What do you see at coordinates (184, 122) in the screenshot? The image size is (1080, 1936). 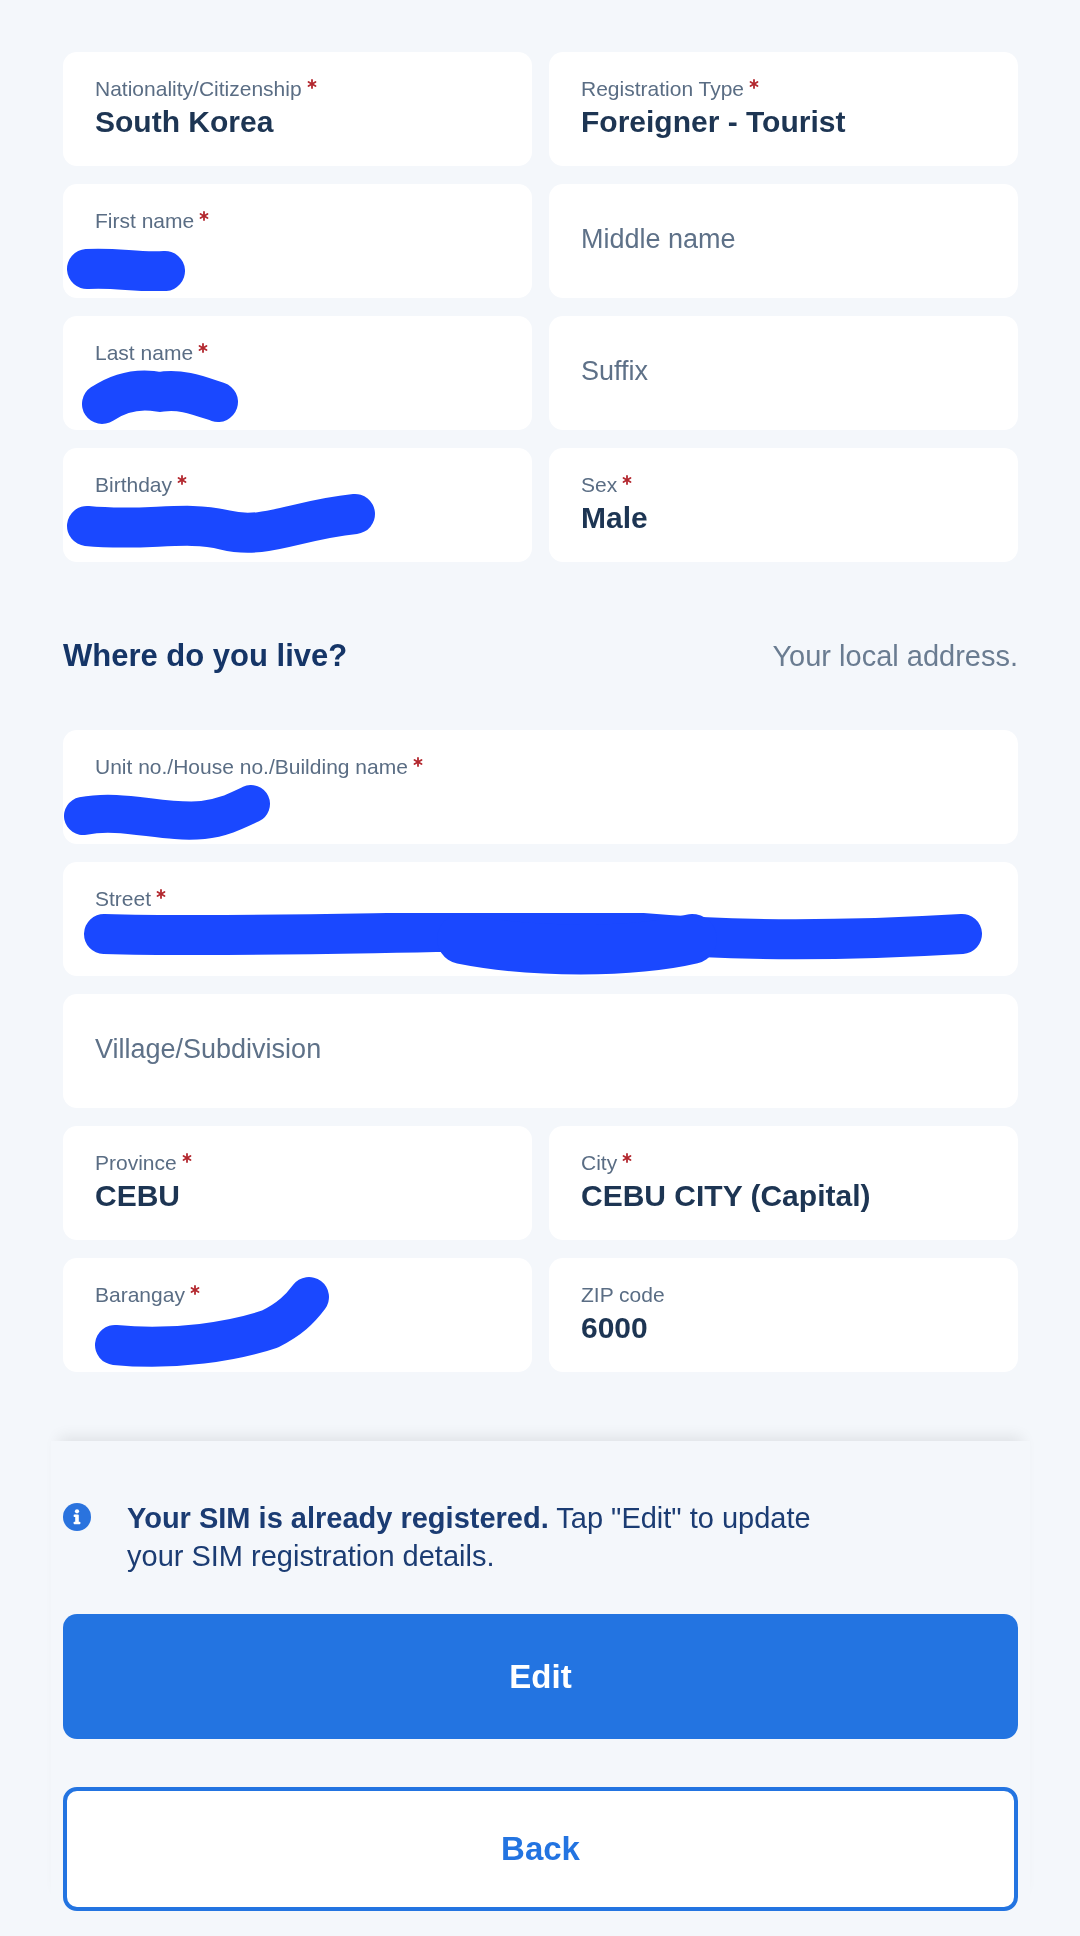 I see `field-value: South Korea` at bounding box center [184, 122].